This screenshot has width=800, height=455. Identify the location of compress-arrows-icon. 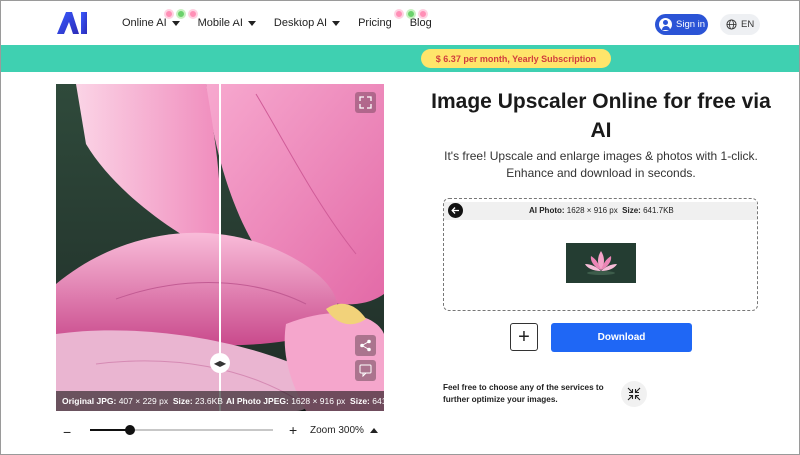
(634, 394).